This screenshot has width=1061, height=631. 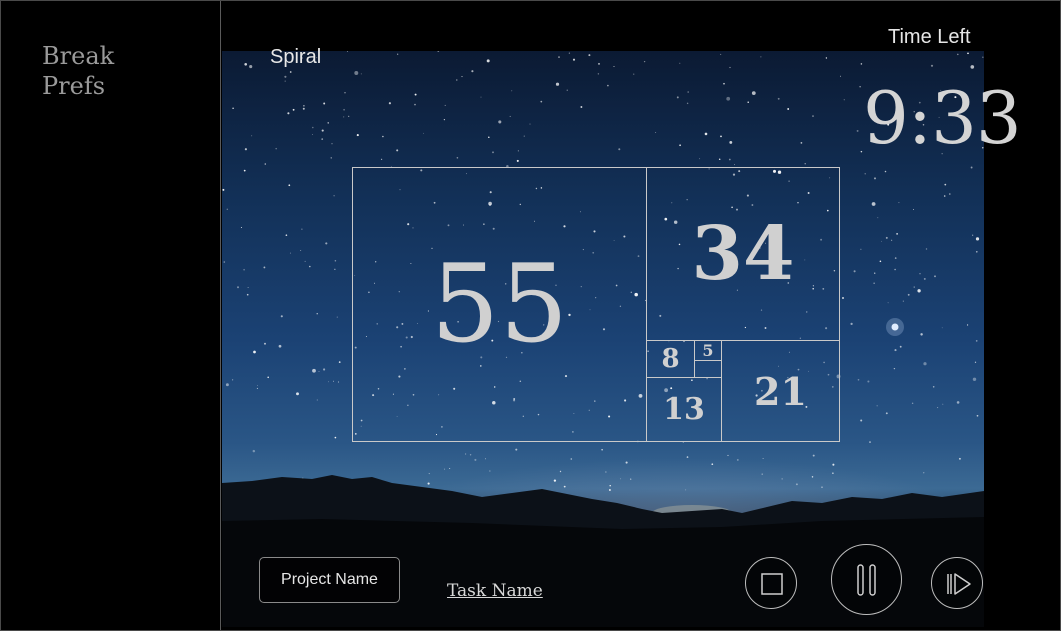 I want to click on pause-icon, so click(x=866, y=580).